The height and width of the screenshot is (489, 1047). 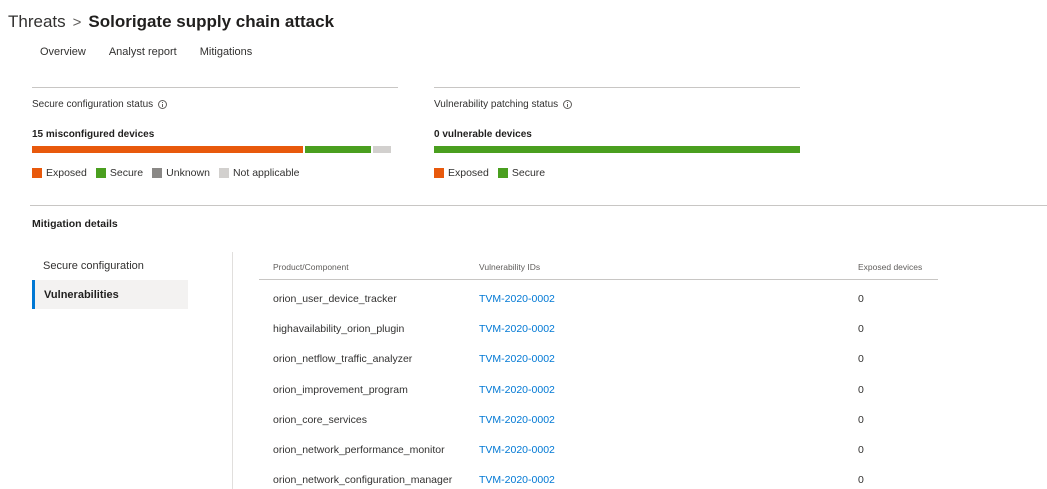 I want to click on column-header-product: Product/Component, so click(x=311, y=267).